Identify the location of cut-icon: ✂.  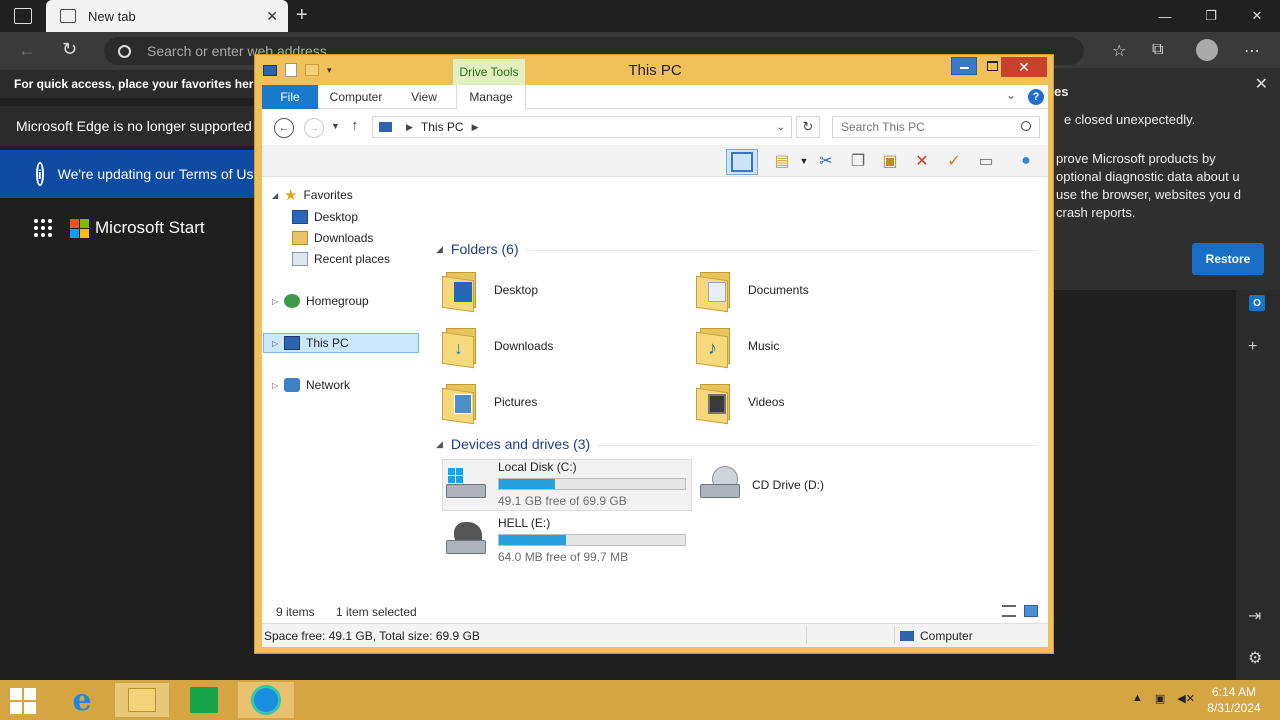
(826, 161).